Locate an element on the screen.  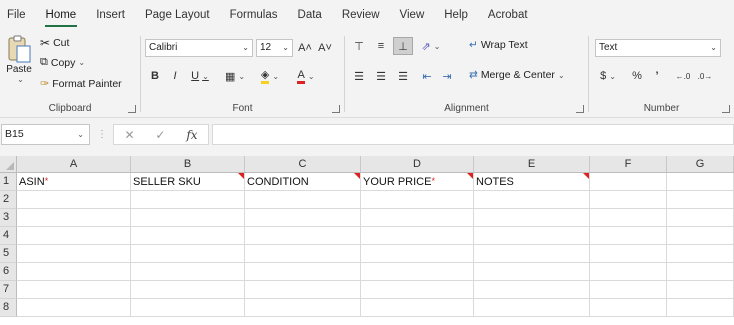
cell-d7 is located at coordinates (417, 290).